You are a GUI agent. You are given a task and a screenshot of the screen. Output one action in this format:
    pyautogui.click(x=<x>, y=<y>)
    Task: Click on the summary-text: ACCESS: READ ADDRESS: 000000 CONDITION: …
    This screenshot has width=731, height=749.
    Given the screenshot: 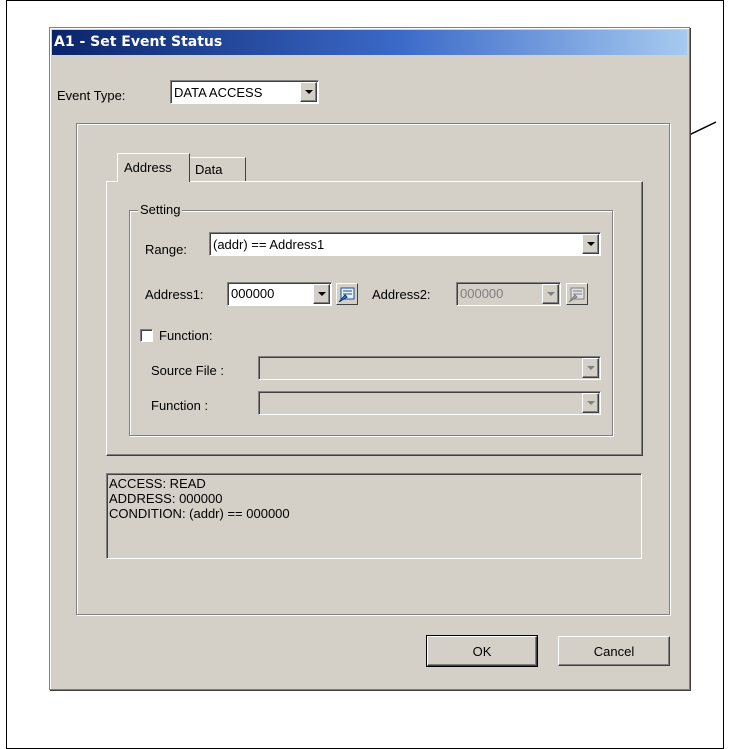 What is the action you would take?
    pyautogui.click(x=199, y=498)
    